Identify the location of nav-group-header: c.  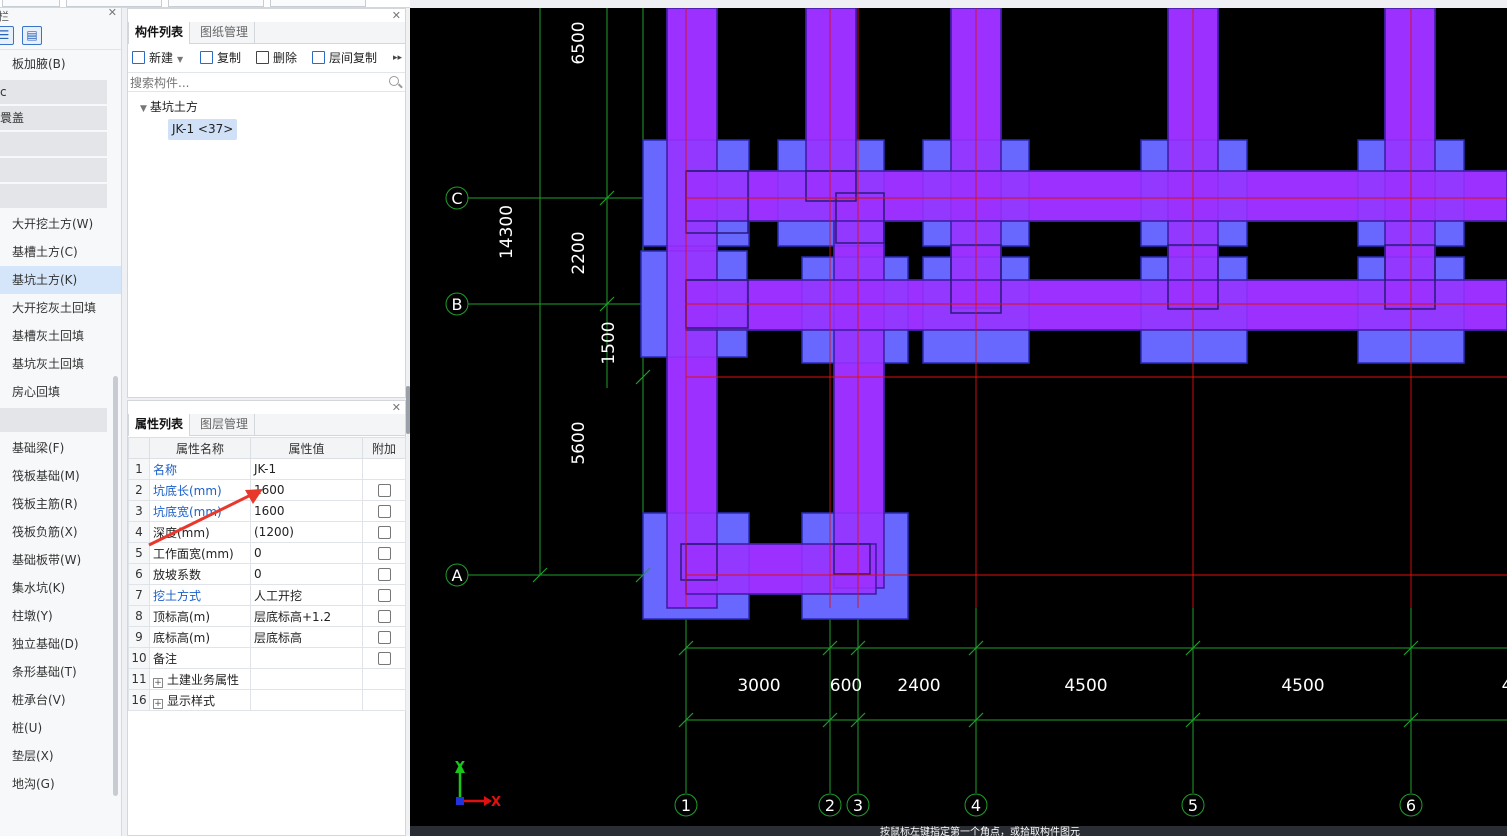
(53, 92).